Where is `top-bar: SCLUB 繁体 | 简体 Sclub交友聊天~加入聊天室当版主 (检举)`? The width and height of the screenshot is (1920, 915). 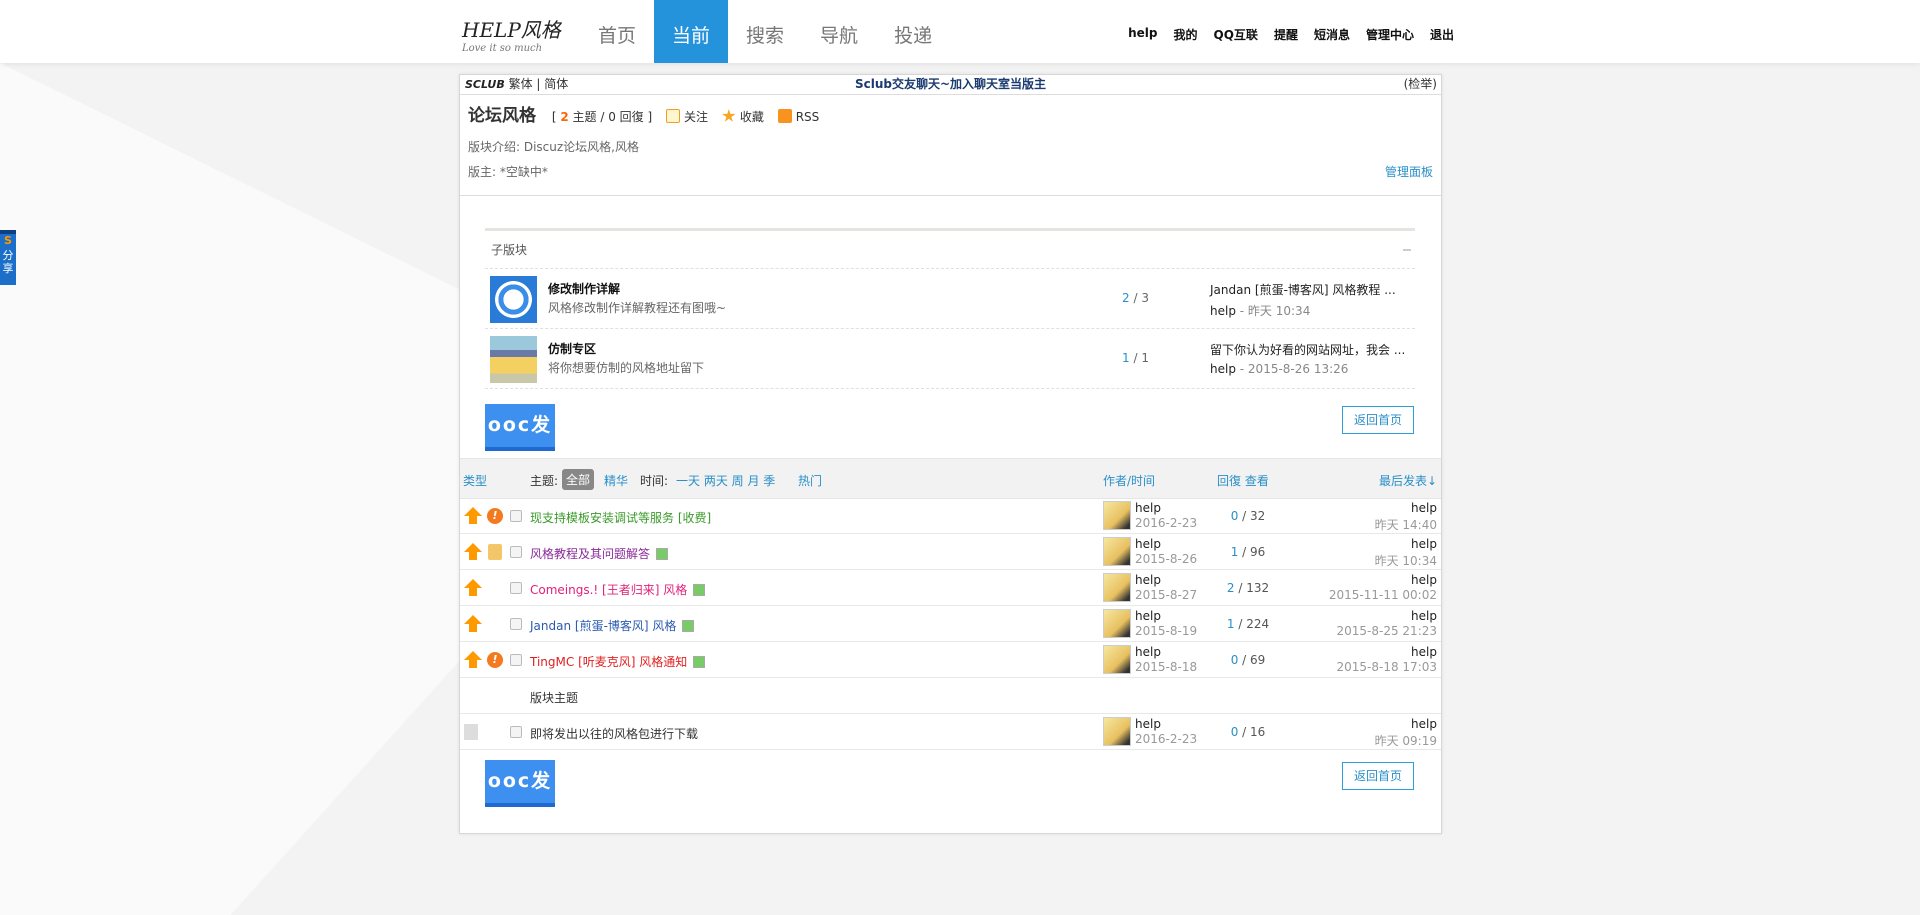
top-bar: SCLUB 繁体 | 简体 Sclub交友聊天~加入聊天室当版主 (检举) is located at coordinates (950, 85).